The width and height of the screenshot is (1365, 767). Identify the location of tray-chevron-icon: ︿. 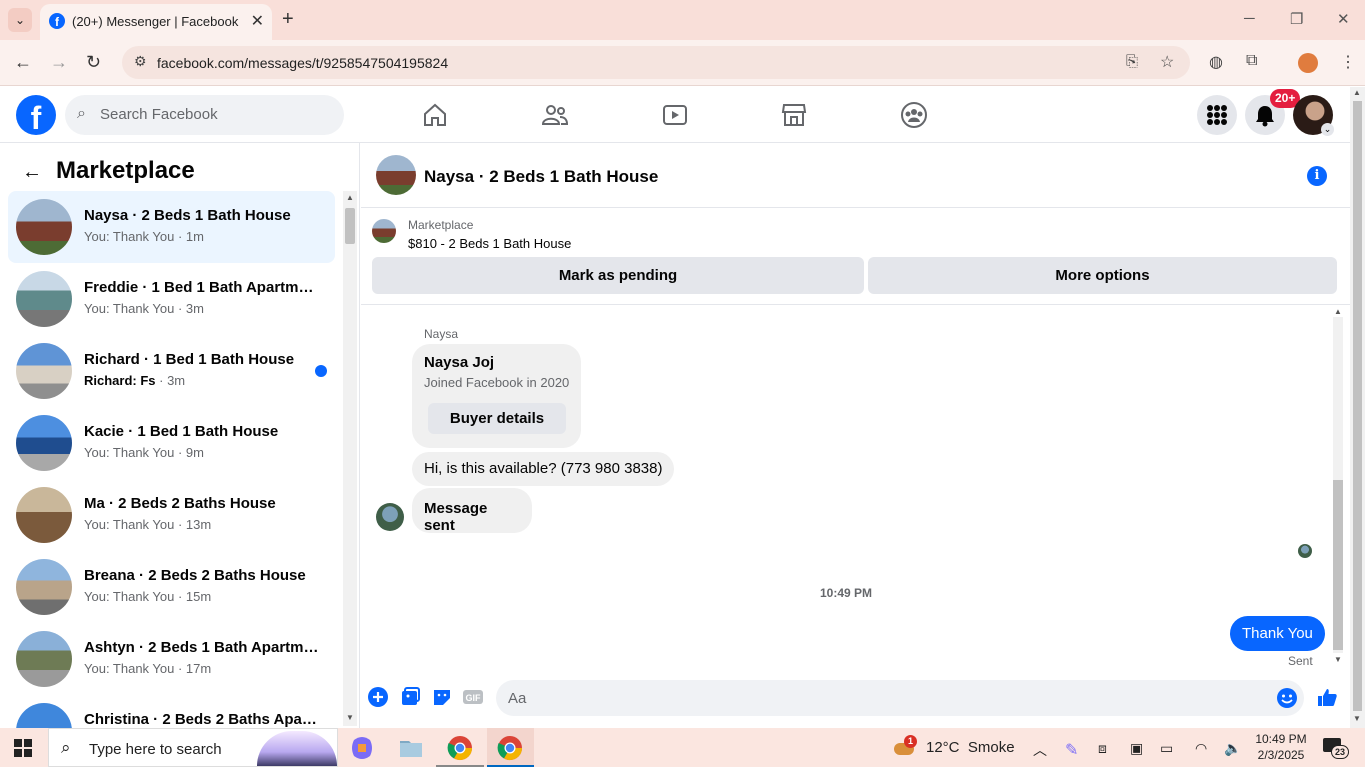
(1040, 750).